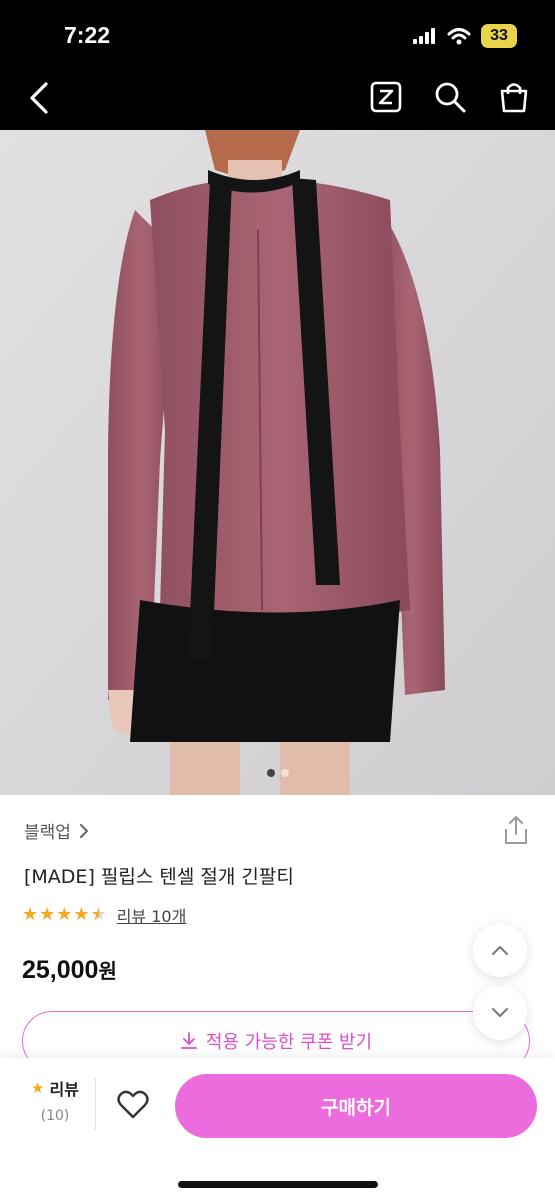 The height and width of the screenshot is (1200, 555). Describe the element at coordinates (159, 877) in the screenshot. I see `product-title: [MADE] 필립스 텐셀 절개 긴팔티` at that location.